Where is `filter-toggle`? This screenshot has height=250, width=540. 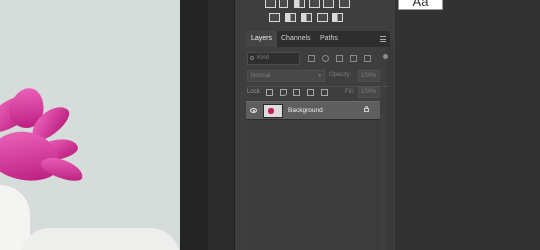 filter-toggle is located at coordinates (385, 56).